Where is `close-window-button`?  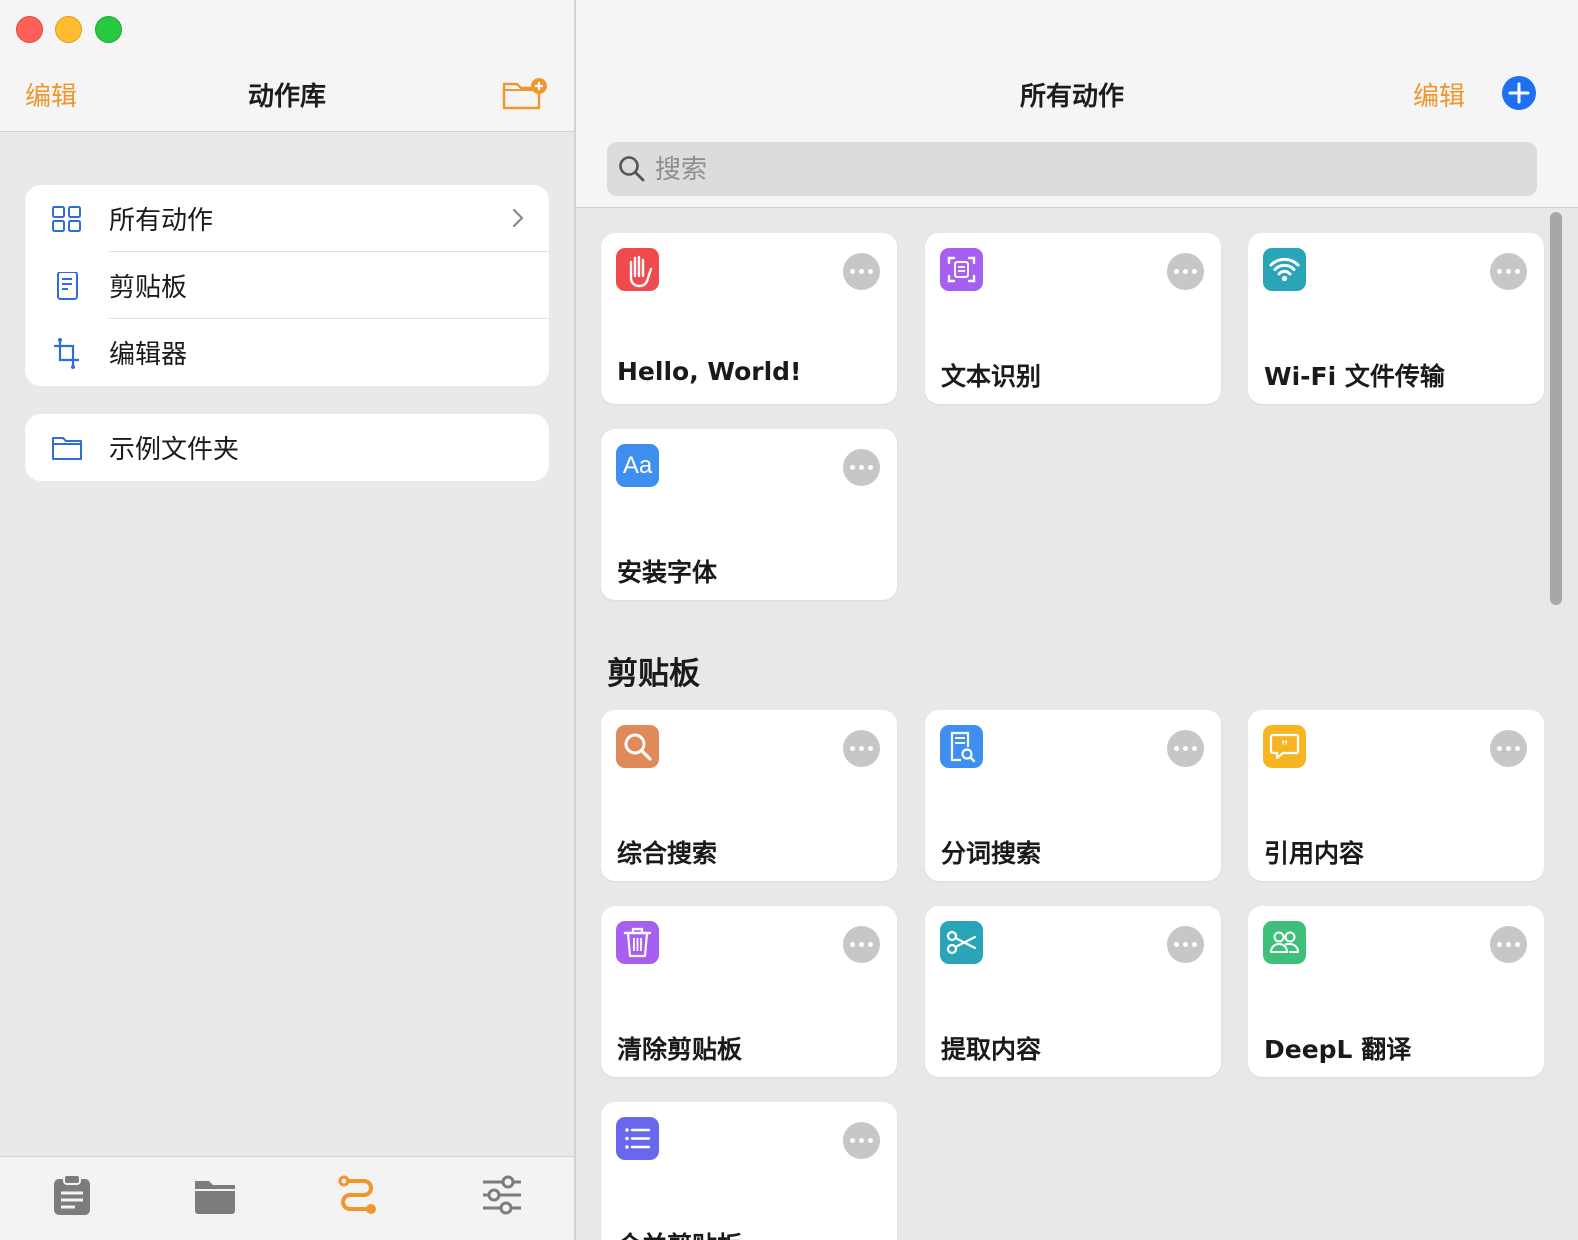
close-window-button is located at coordinates (29, 29).